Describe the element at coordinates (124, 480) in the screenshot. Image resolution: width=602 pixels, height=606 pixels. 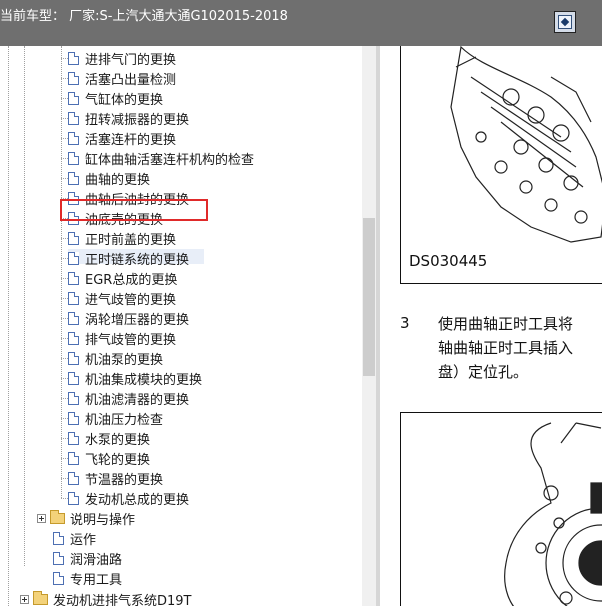
I see `tree-item-label: 节温器的更换` at that location.